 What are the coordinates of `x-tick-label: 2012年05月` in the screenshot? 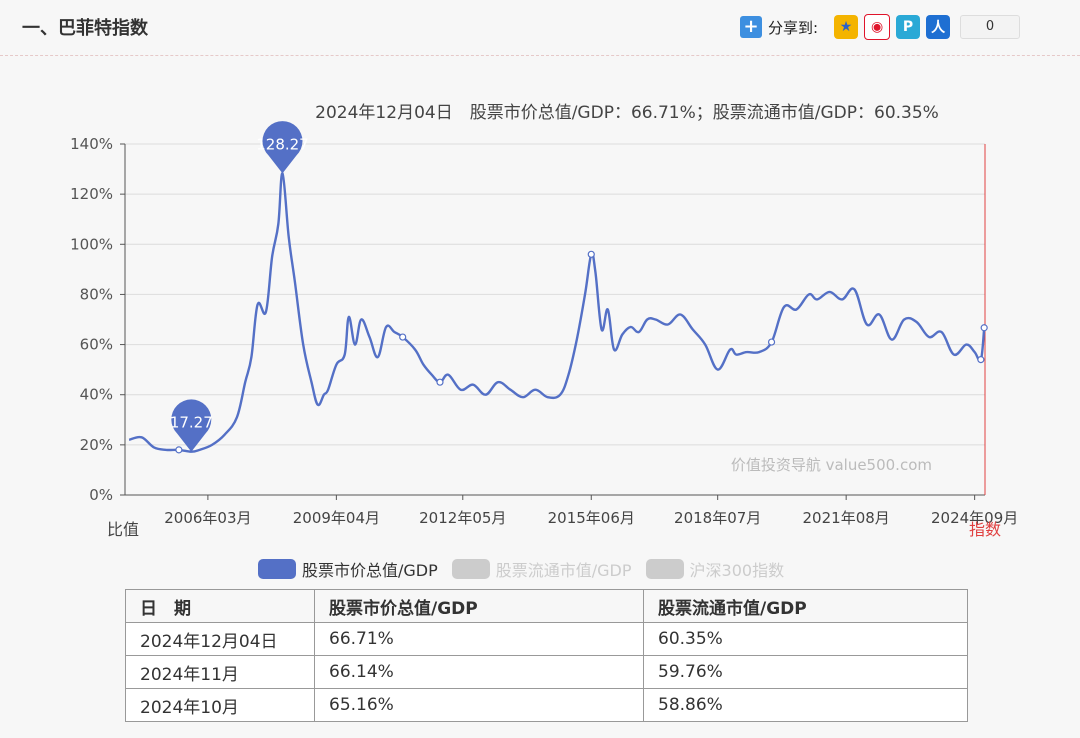 It's located at (462, 518).